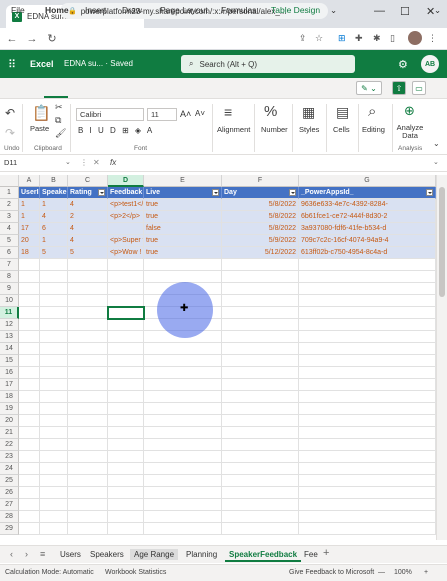 The width and height of the screenshot is (447, 581). What do you see at coordinates (95, 10) in the screenshot?
I see `tab-insert: Insert` at bounding box center [95, 10].